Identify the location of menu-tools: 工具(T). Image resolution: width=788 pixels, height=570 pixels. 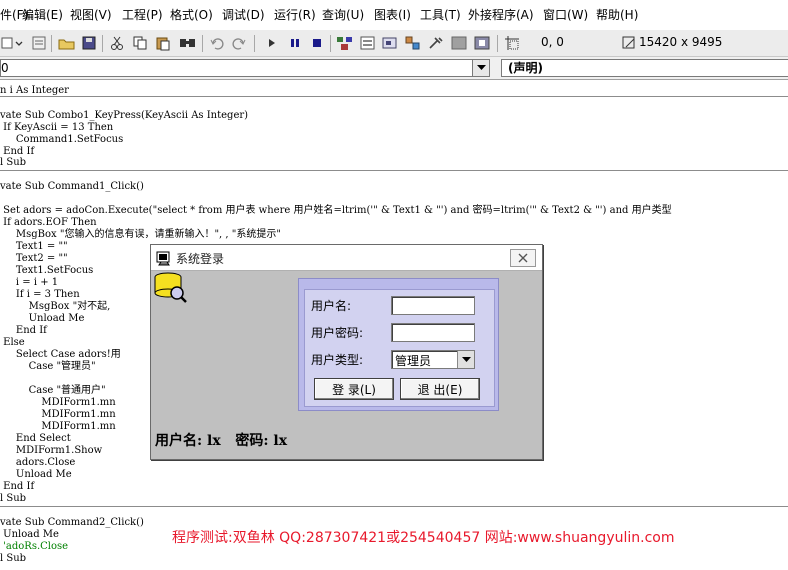
(440, 14).